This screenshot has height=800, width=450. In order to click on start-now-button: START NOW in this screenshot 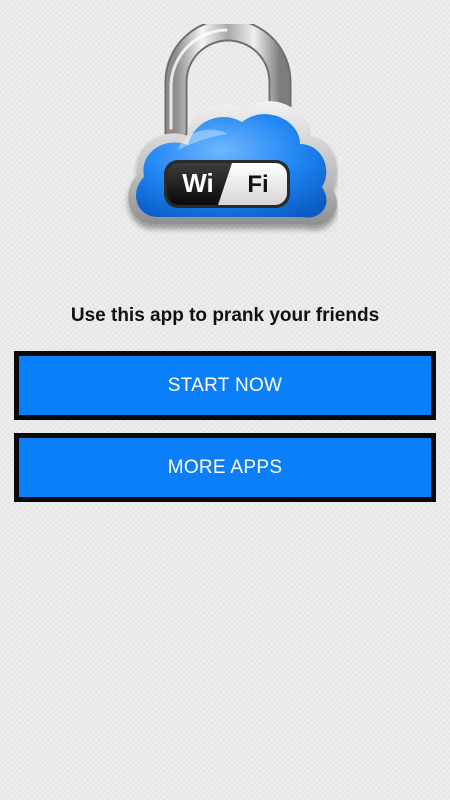, I will do `click(225, 385)`.